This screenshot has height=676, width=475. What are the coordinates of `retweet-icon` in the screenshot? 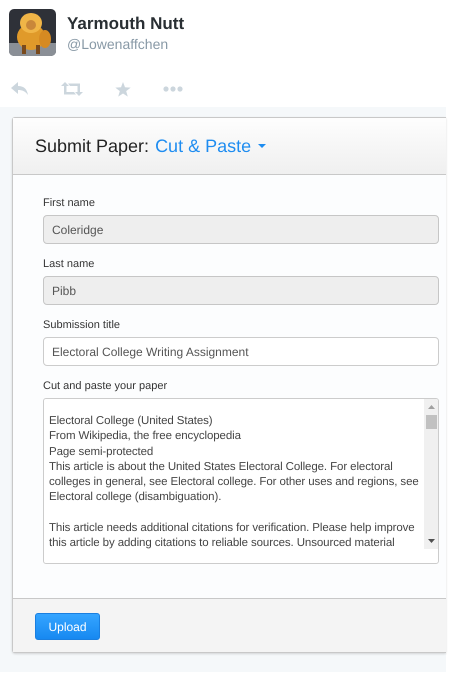 It's located at (72, 89).